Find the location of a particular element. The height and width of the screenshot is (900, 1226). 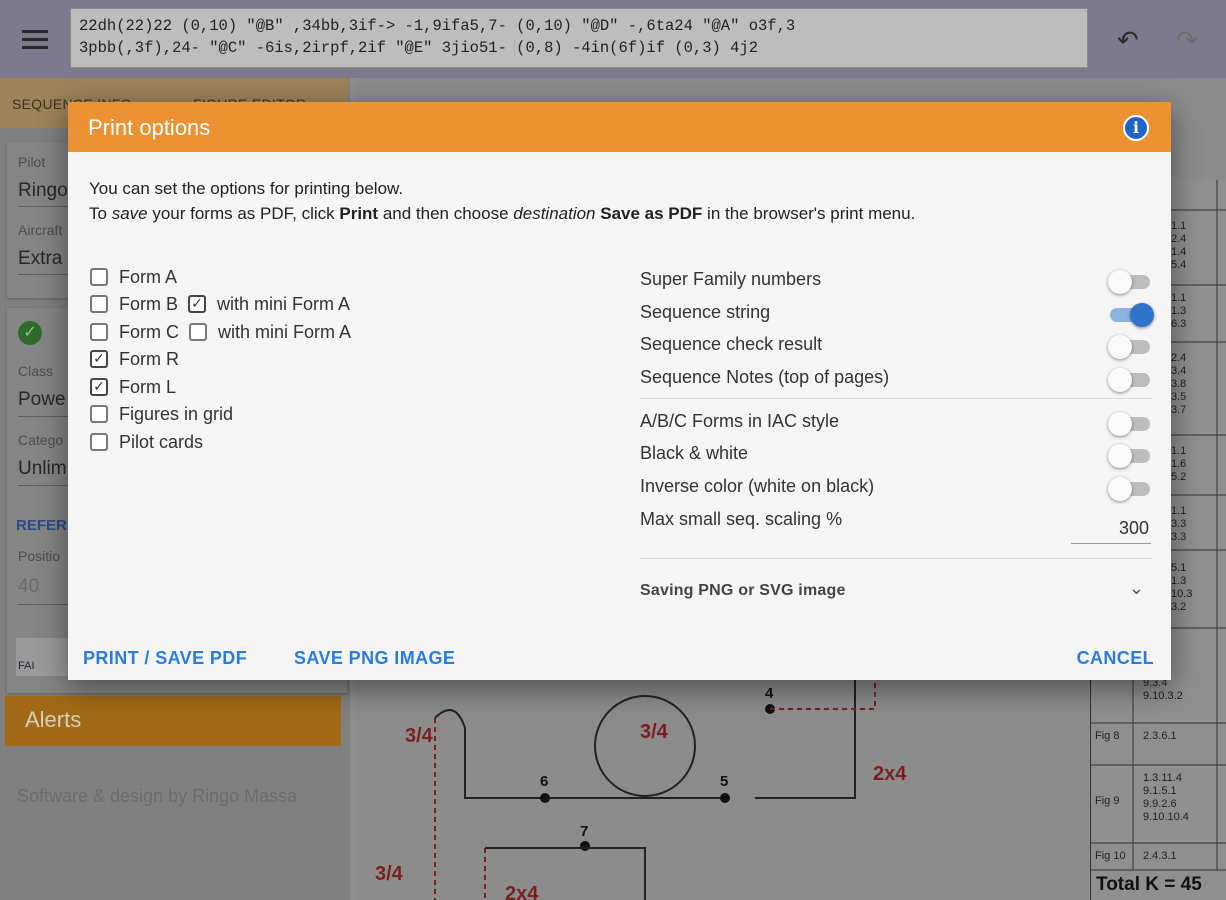

pilot-cards-label: Pilot cards is located at coordinates (161, 441).